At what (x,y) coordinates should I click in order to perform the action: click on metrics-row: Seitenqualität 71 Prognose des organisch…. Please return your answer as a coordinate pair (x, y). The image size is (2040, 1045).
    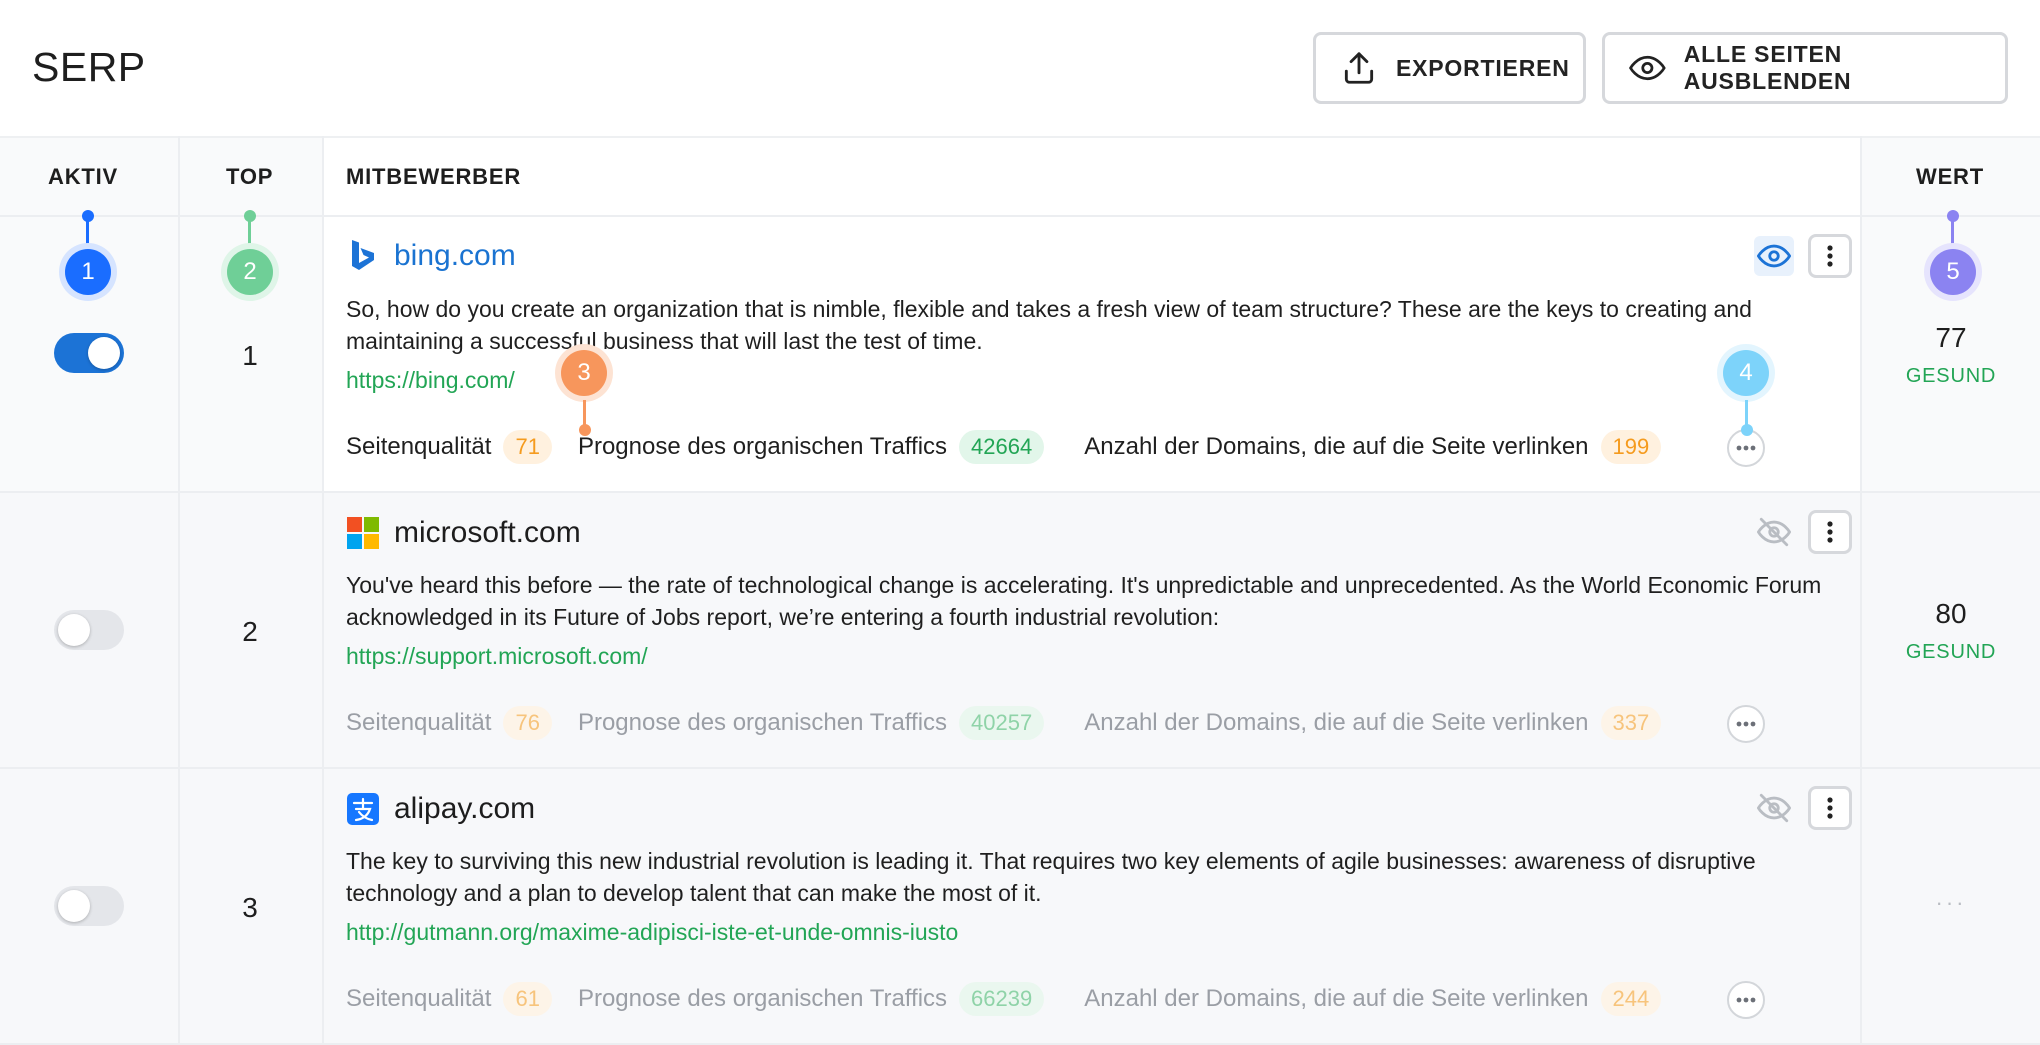
    Looking at the image, I should click on (1004, 447).